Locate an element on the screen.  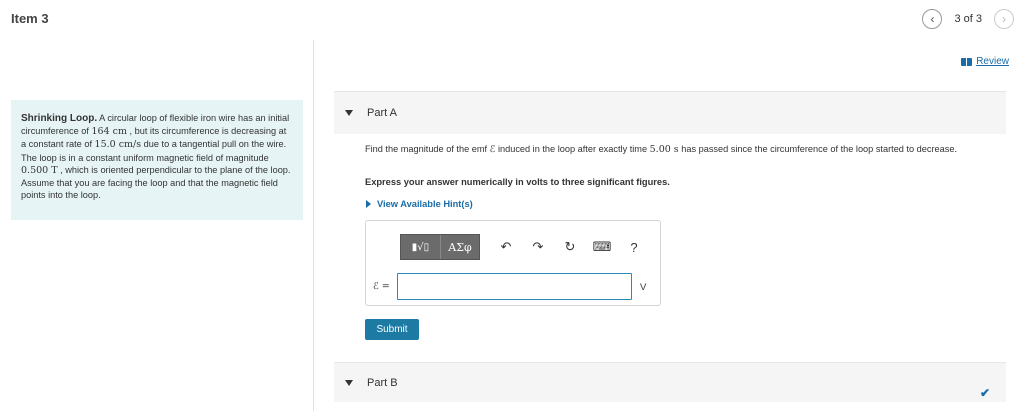
part-b-header: Part B ✔ is located at coordinates (670, 382).